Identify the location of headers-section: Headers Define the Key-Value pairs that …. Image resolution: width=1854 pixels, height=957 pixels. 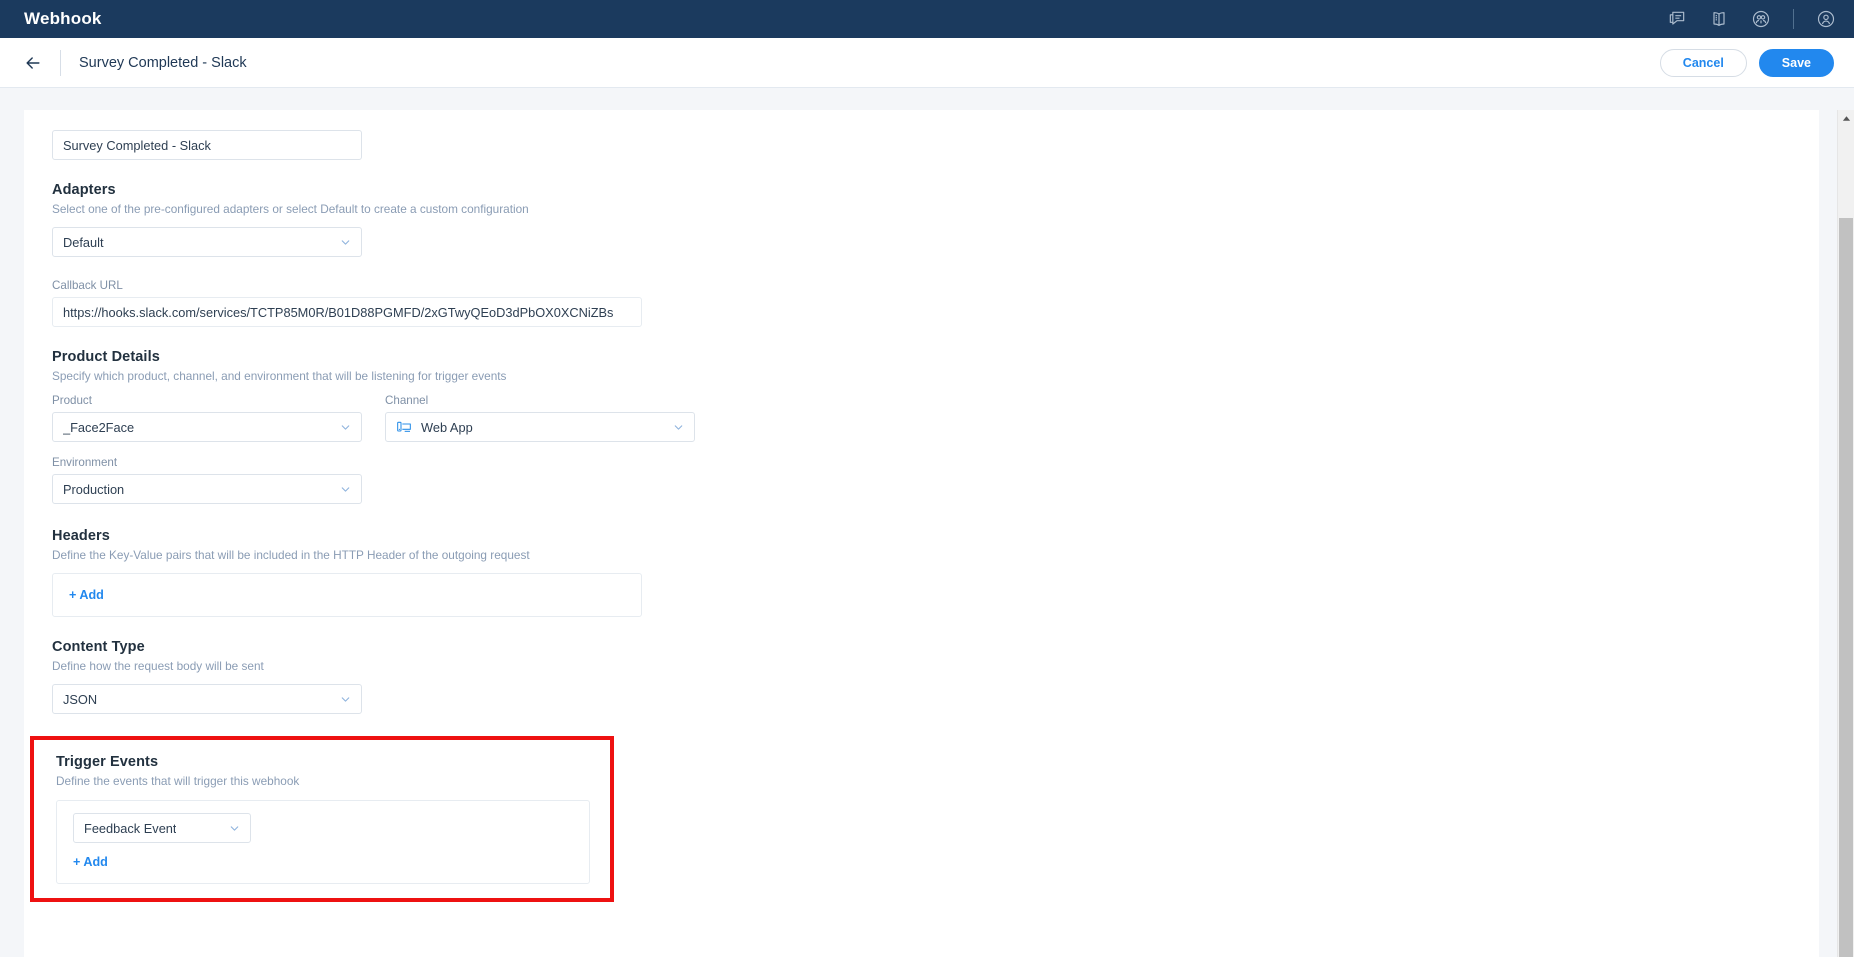
(935, 572).